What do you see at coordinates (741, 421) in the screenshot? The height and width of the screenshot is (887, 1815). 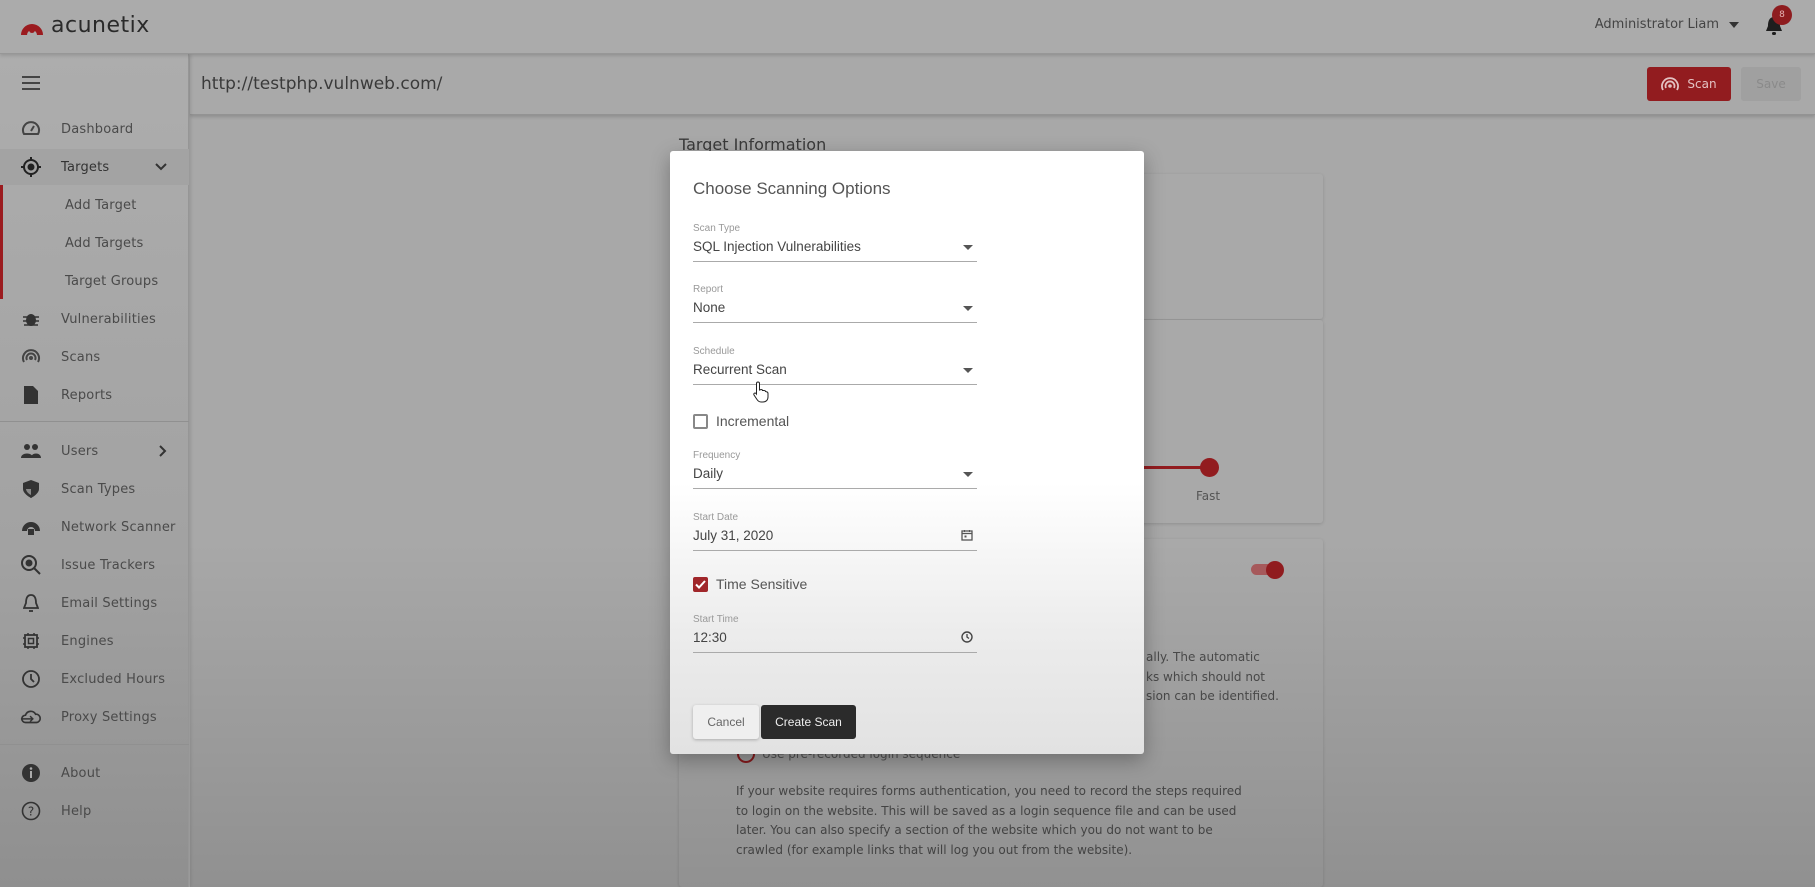 I see `incremental-checkbox: Incremental` at bounding box center [741, 421].